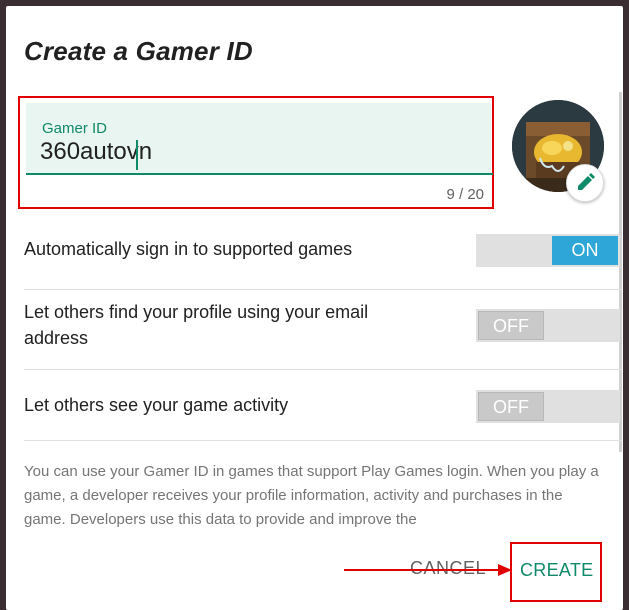  What do you see at coordinates (156, 405) in the screenshot?
I see `setting-label-game-activity: Let others see your game activity` at bounding box center [156, 405].